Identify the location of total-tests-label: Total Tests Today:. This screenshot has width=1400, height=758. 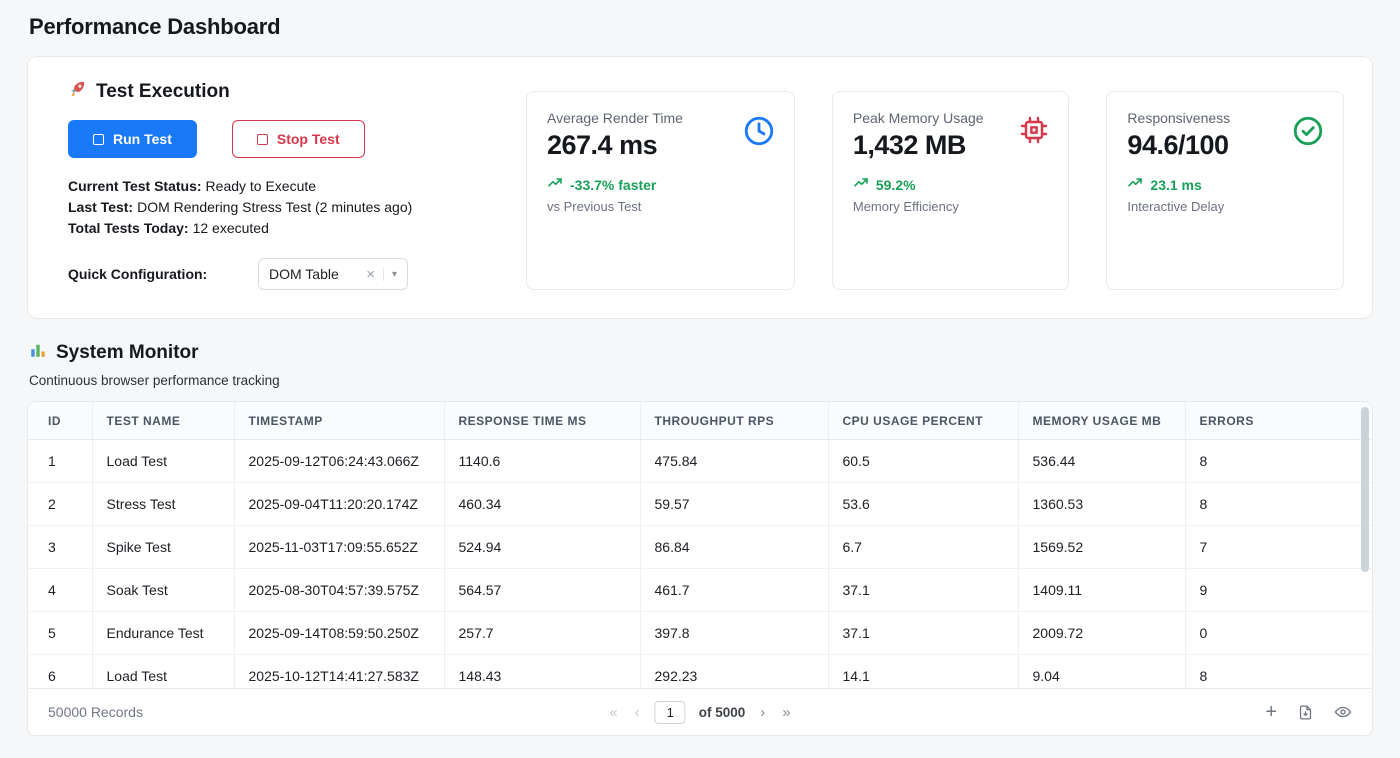
(128, 228).